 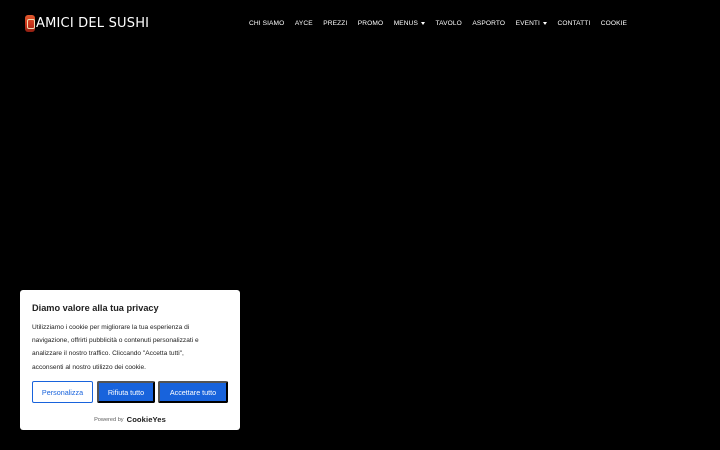 I want to click on nav-item-tavolo: TAVOLO, so click(x=449, y=23).